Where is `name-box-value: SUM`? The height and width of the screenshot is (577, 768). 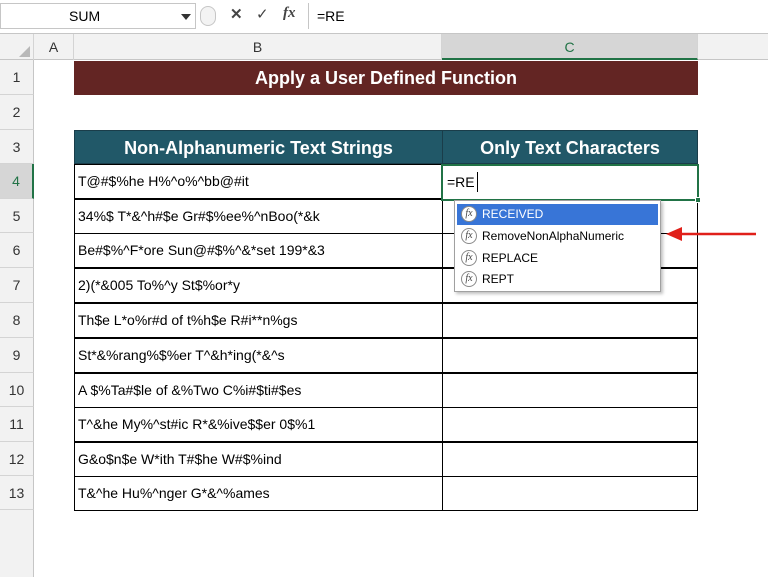 name-box-value: SUM is located at coordinates (85, 16).